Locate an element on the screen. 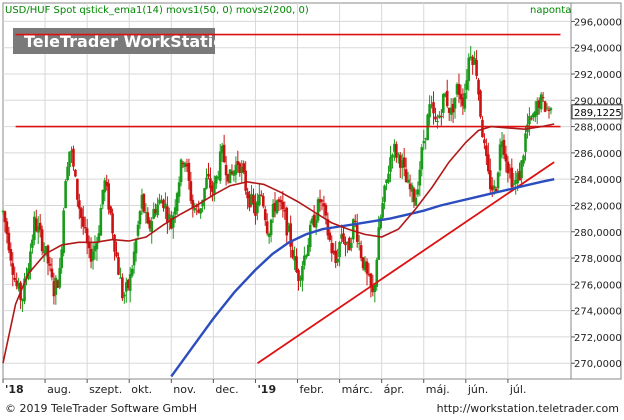 The image size is (624, 420). y-tick-label: 292,0000 is located at coordinates (598, 75).